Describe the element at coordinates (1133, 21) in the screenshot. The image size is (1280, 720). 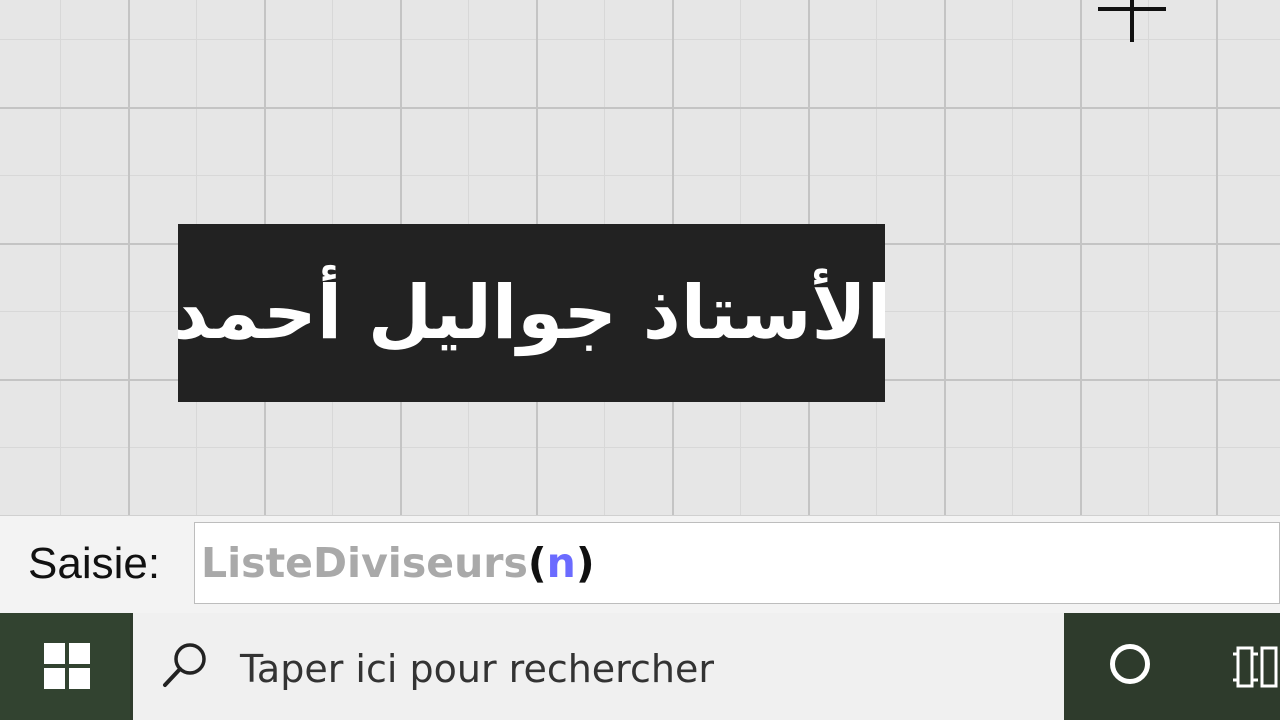
I see `crosshair-cursor-icon` at that location.